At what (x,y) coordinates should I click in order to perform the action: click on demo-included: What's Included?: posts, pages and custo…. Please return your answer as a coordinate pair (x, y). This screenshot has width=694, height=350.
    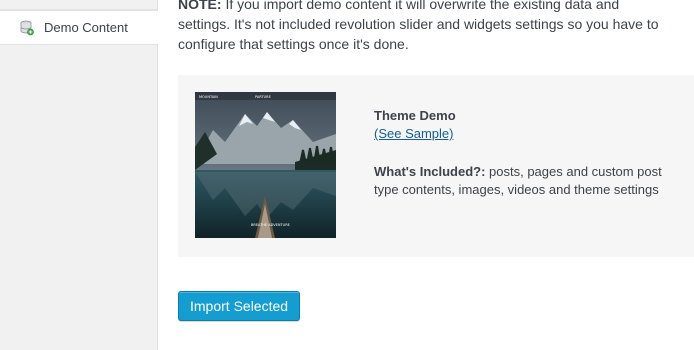
    Looking at the image, I should click on (519, 181).